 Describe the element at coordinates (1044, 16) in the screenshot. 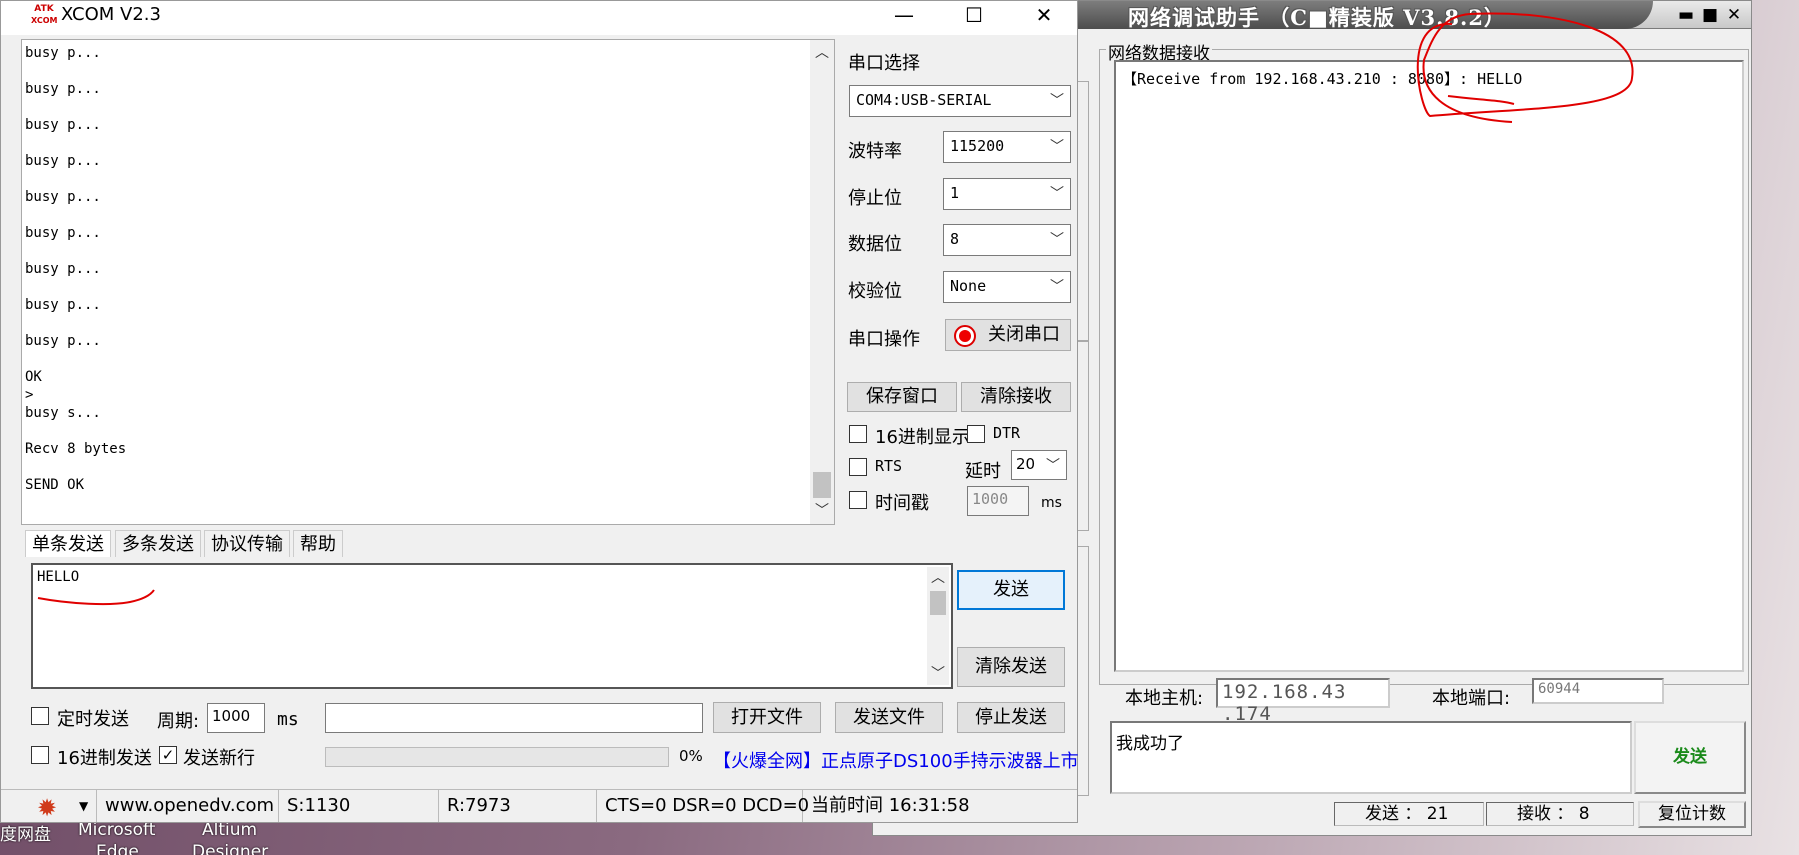

I see `xcom-close-button: ✕` at that location.